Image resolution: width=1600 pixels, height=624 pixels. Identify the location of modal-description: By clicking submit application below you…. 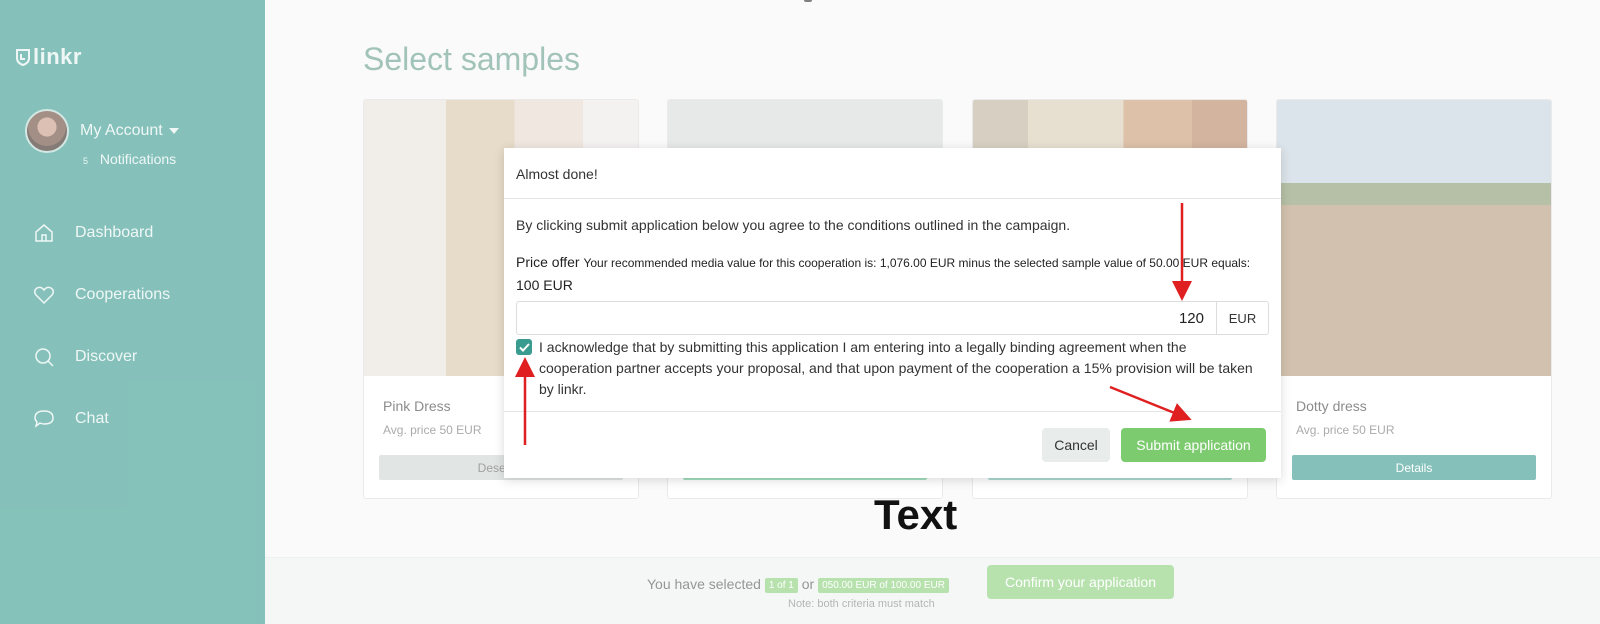
(793, 225).